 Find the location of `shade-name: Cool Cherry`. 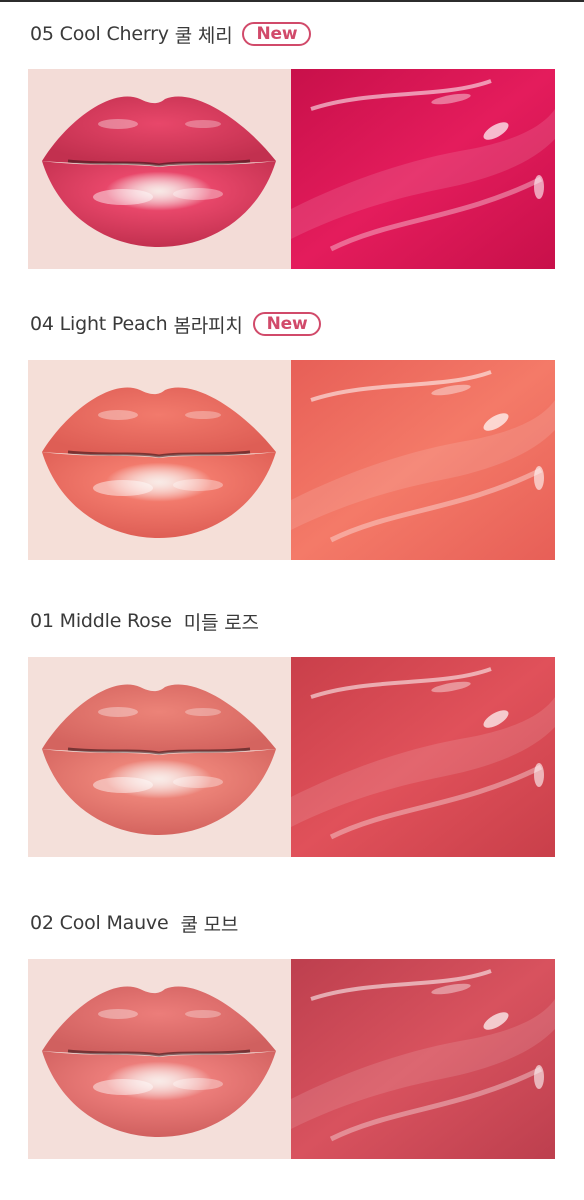

shade-name: Cool Cherry is located at coordinates (114, 34).